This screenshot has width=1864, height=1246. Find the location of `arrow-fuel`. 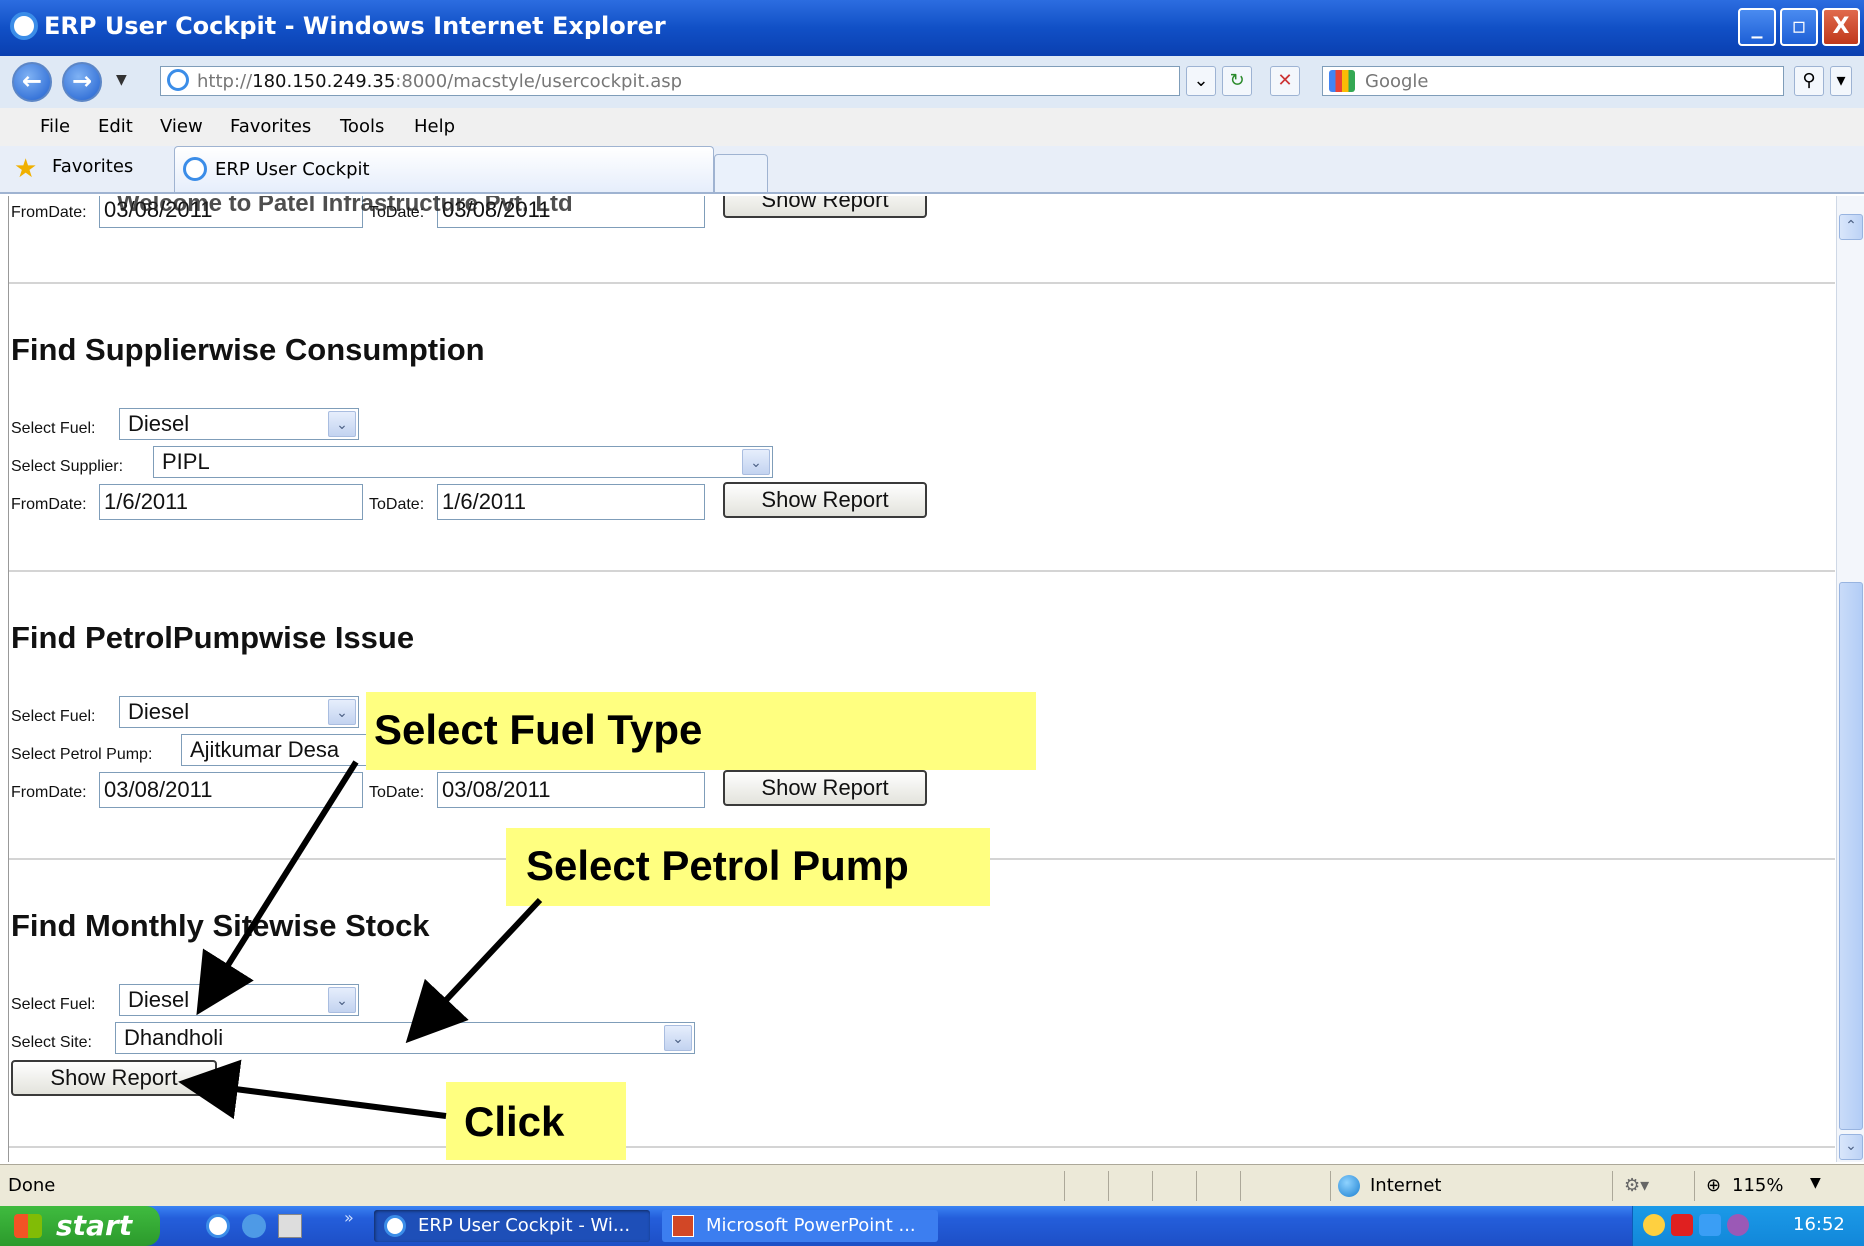

arrow-fuel is located at coordinates (277, 888).